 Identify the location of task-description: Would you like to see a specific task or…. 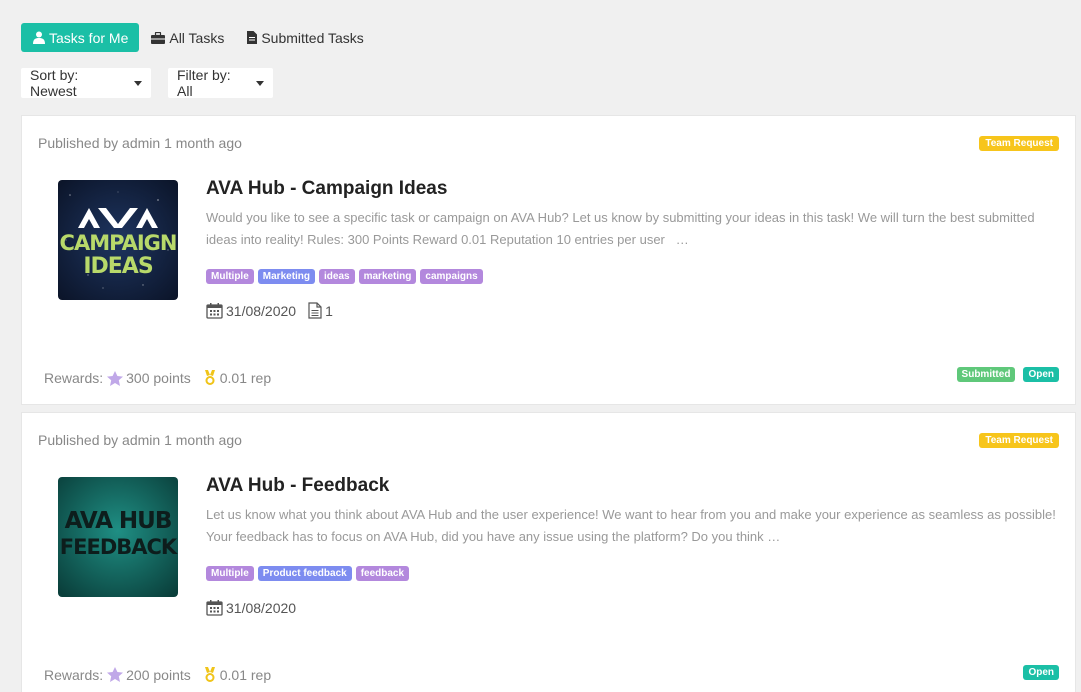
(620, 228).